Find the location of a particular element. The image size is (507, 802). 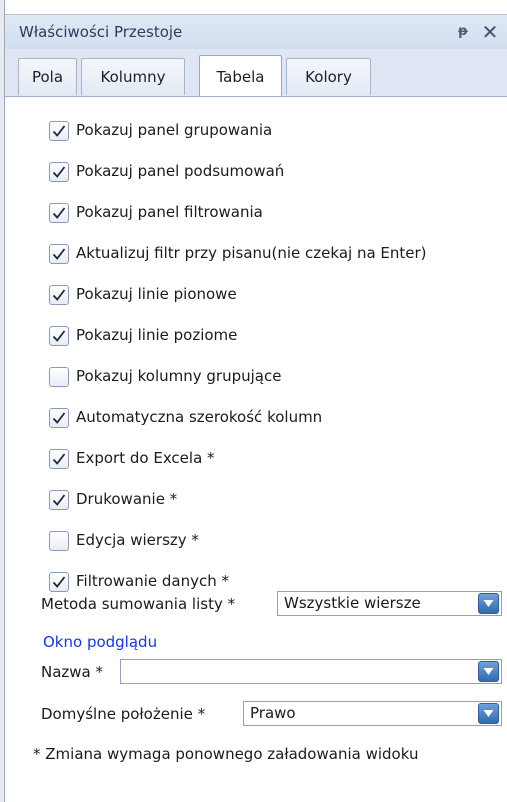

option-label: Pokazuj kolumny grupujące is located at coordinates (179, 376).